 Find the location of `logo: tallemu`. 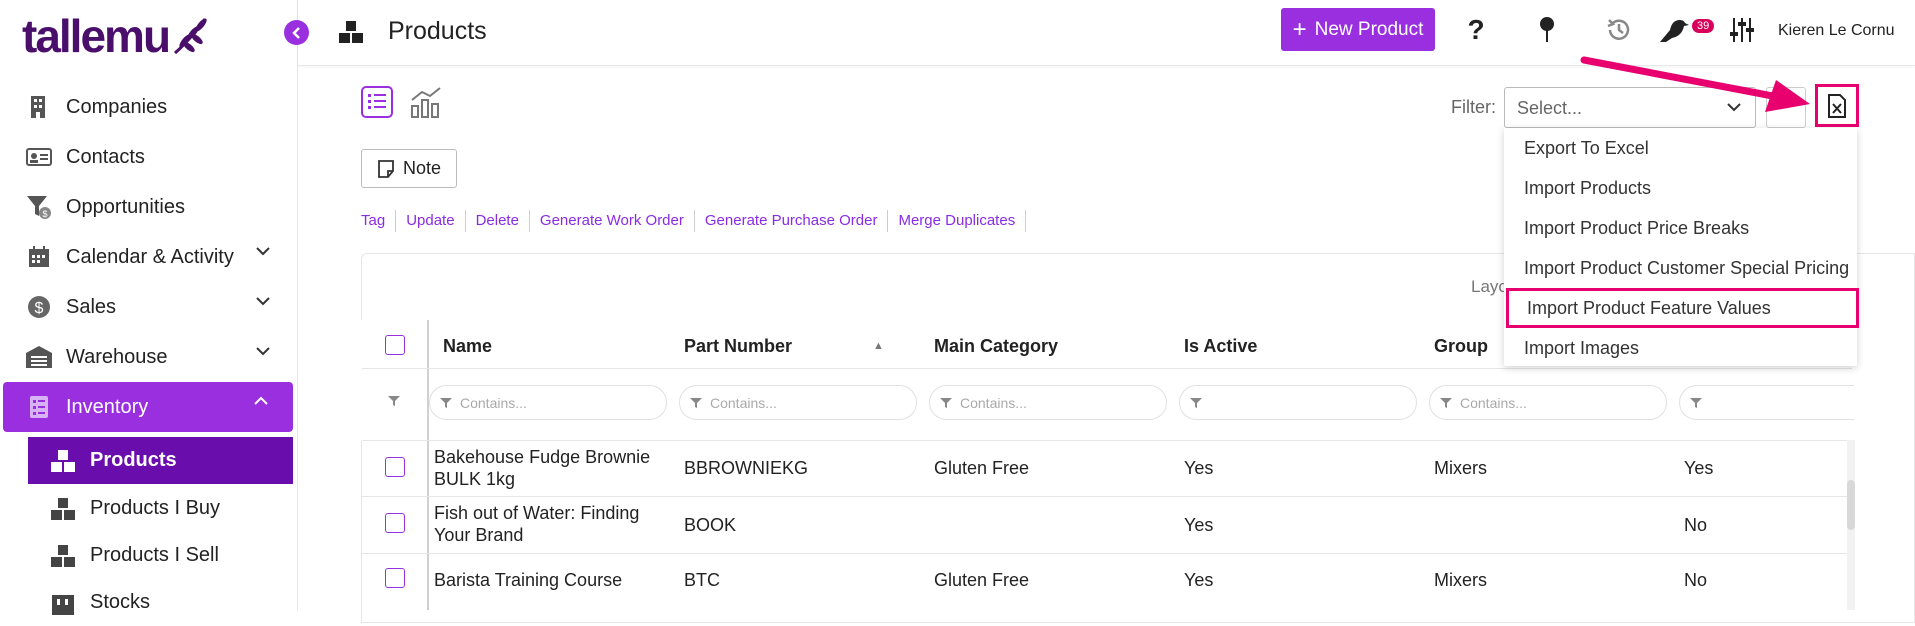

logo: tallemu is located at coordinates (116, 36).